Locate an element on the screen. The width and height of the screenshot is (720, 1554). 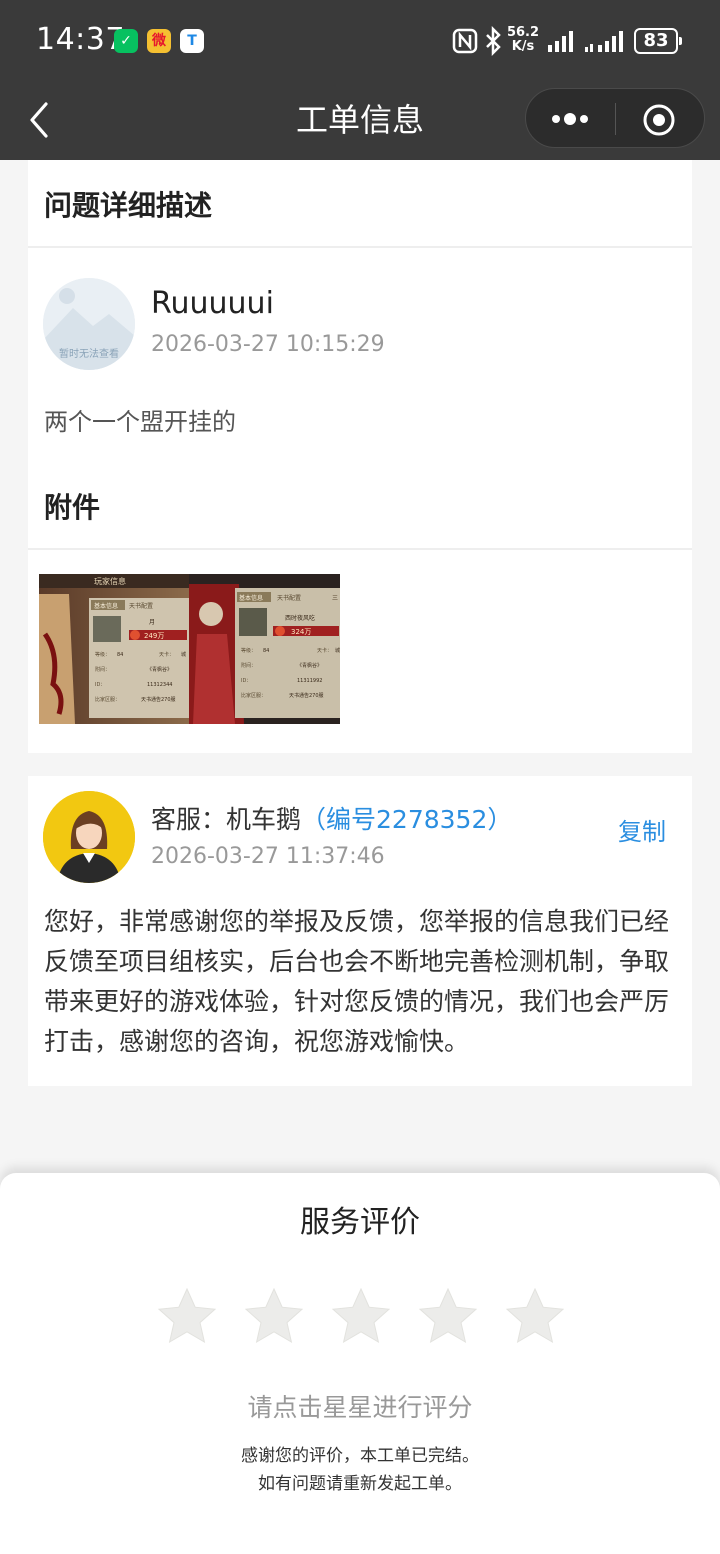
star-rating is located at coordinates (361, 1317).